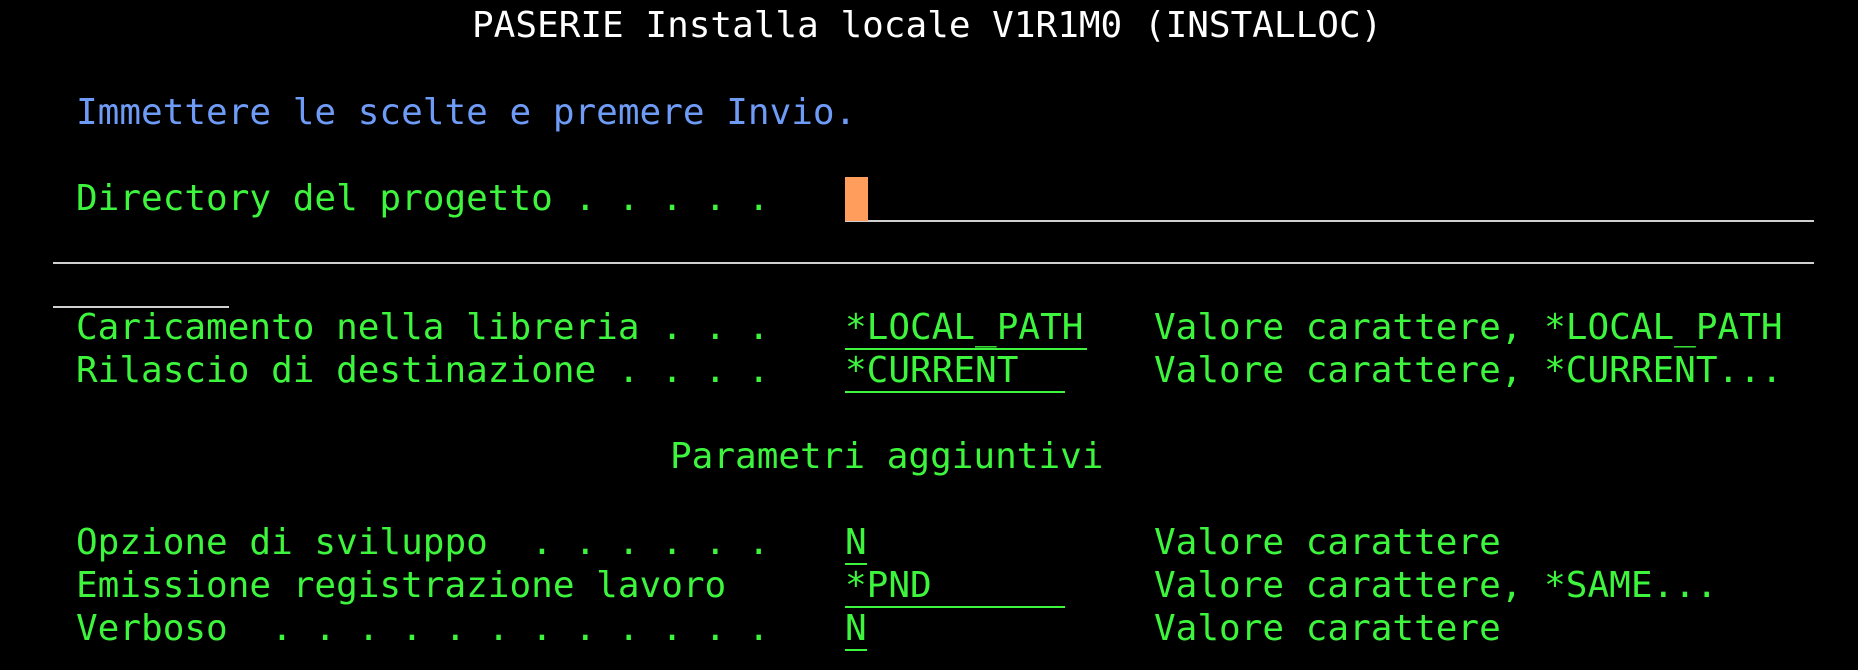  Describe the element at coordinates (423, 542) in the screenshot. I see `dev-option-label: Opzione di sviluppo . . . . . .` at that location.